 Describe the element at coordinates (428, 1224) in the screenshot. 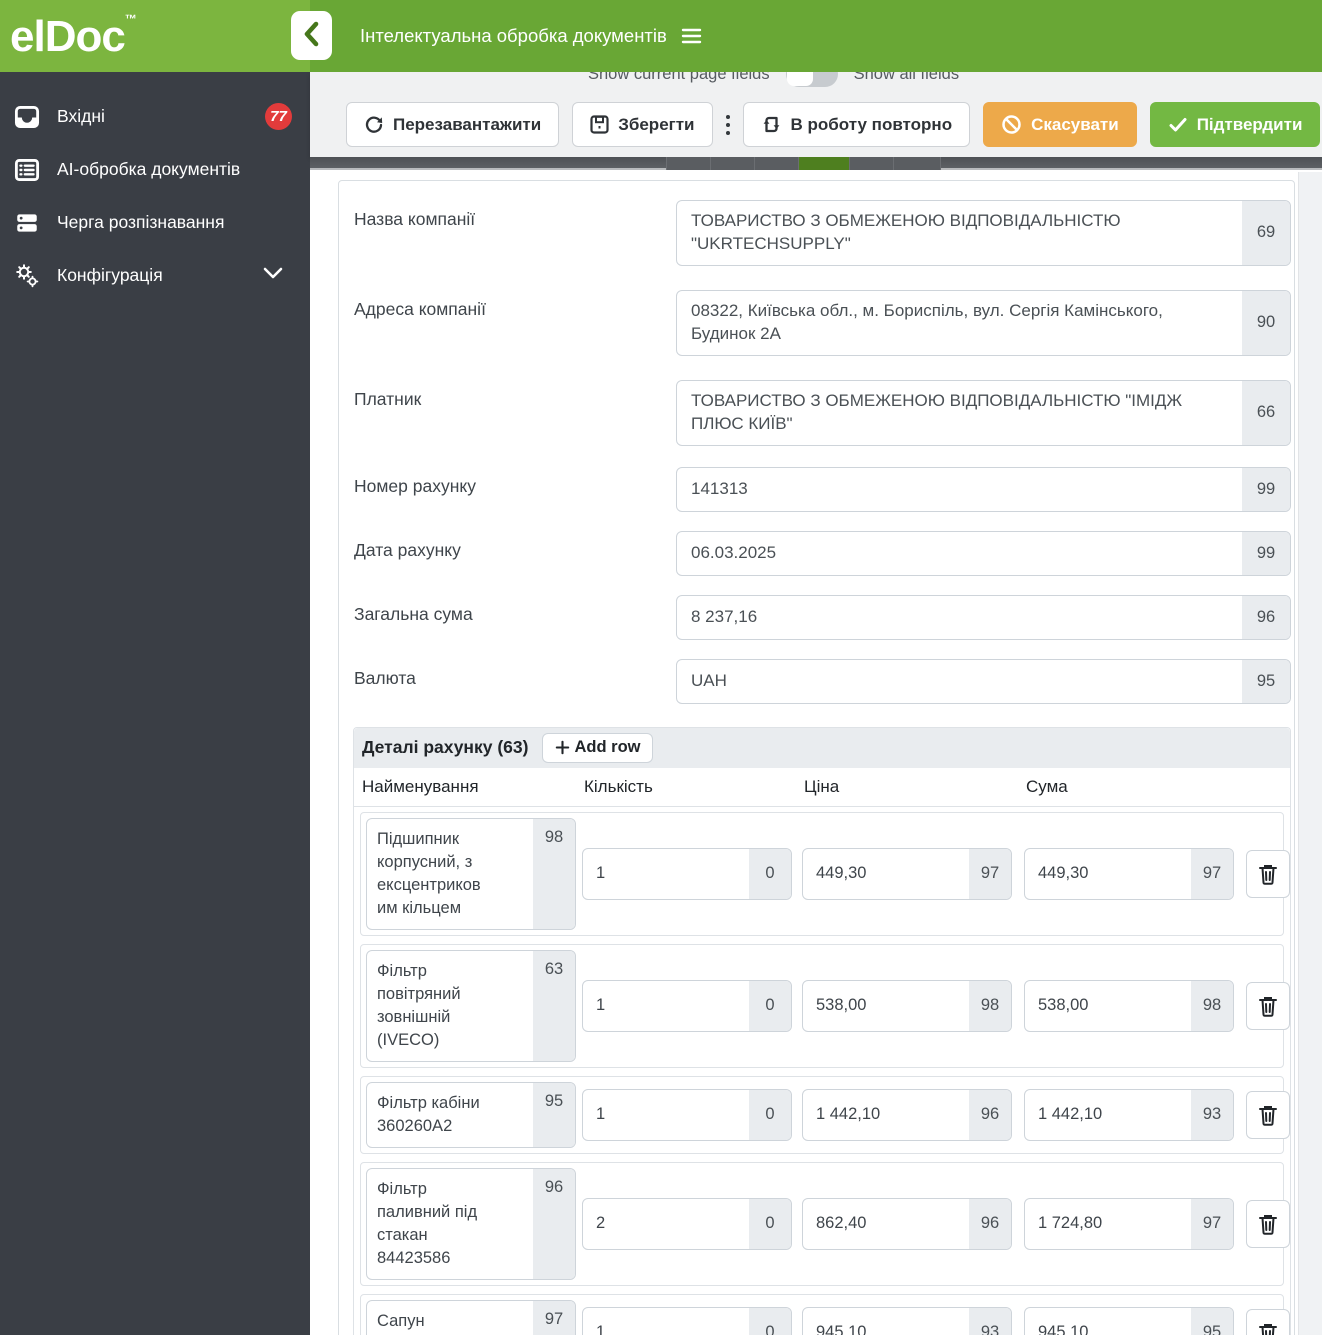

I see `cell-input: Фільтр паливний під стакан 84423586` at that location.